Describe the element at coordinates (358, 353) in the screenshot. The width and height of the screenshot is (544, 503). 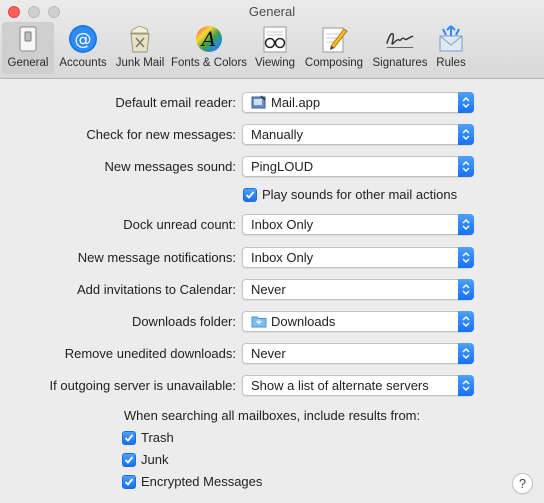
I see `remove-unedited-downloads-popup: Never` at that location.